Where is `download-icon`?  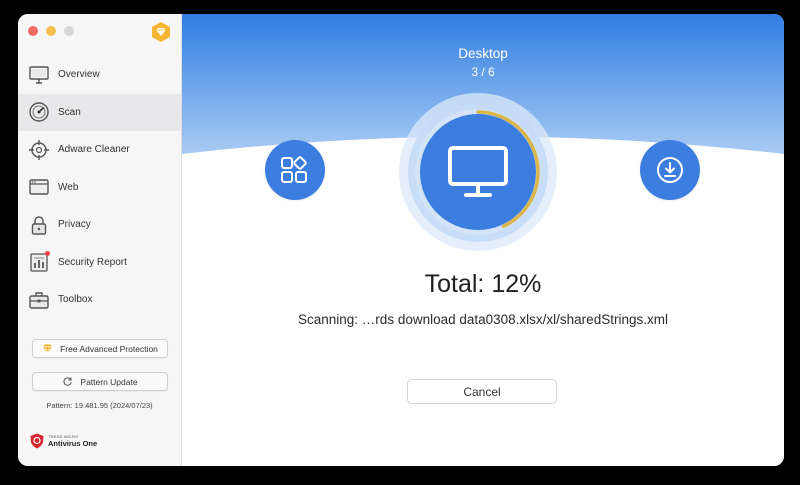 download-icon is located at coordinates (670, 170).